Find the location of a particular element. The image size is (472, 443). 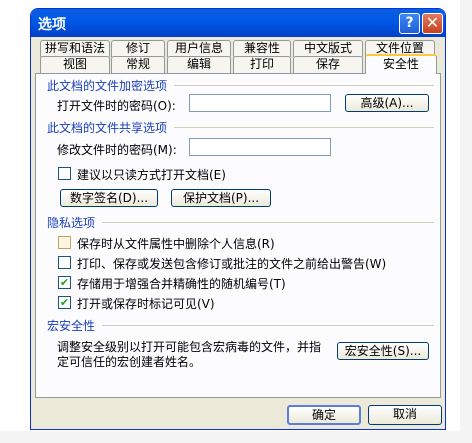

random-number-checkbox: ✔ is located at coordinates (64, 282).